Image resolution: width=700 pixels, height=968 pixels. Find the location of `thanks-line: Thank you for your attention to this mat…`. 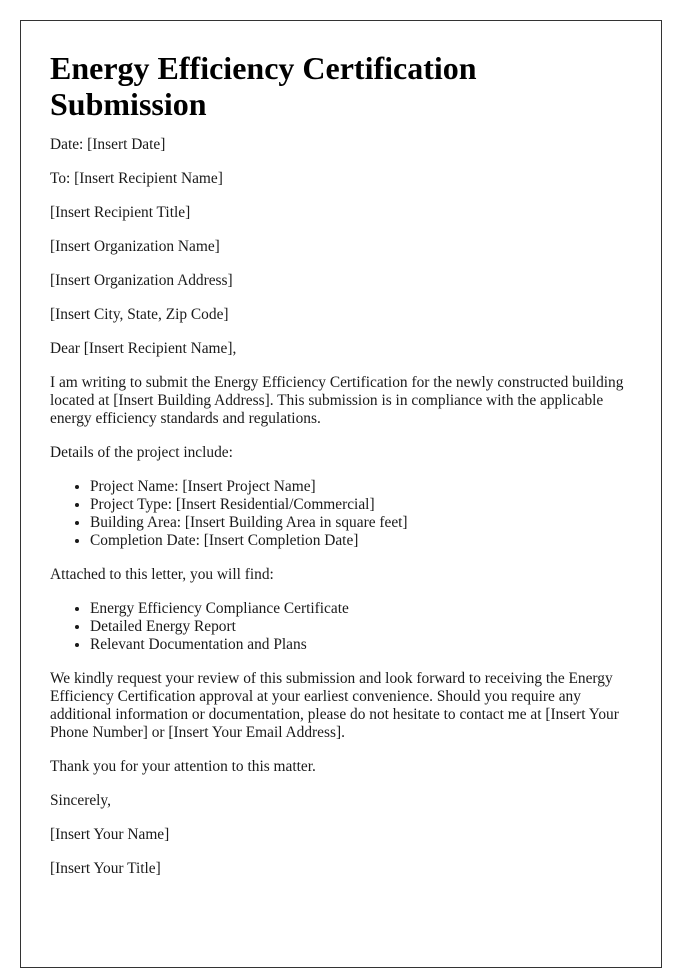

thanks-line: Thank you for your attention to this mat… is located at coordinates (183, 766).